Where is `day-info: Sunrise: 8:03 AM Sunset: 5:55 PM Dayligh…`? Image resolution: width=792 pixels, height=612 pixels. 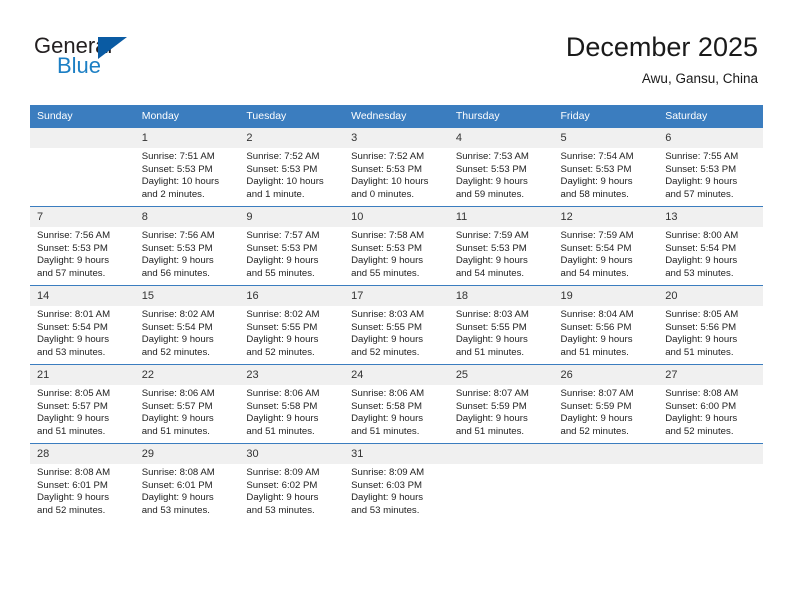 day-info: Sunrise: 8:03 AM Sunset: 5:55 PM Dayligh… is located at coordinates (396, 332).